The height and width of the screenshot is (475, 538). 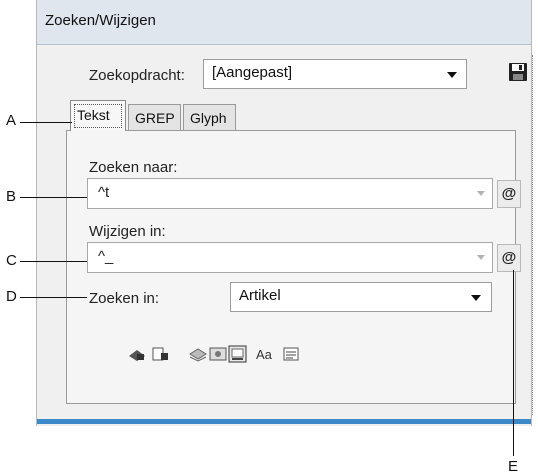 What do you see at coordinates (161, 354) in the screenshot?
I see `locked-stories-icon` at bounding box center [161, 354].